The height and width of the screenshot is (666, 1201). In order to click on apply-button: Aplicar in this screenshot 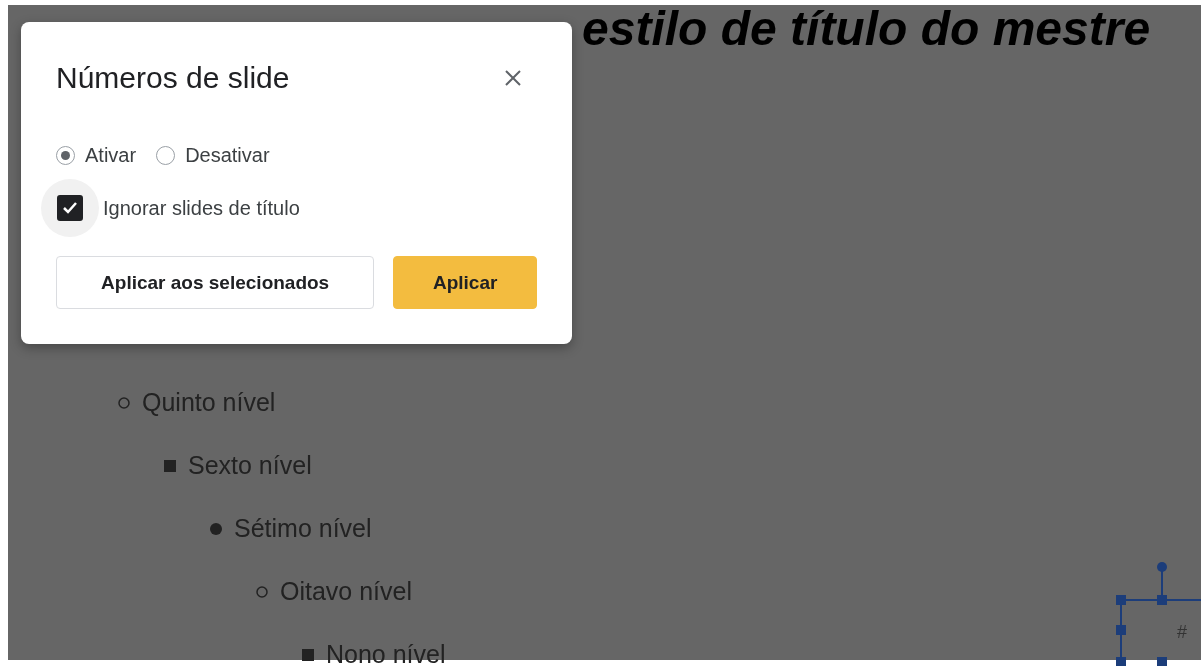, I will do `click(465, 282)`.